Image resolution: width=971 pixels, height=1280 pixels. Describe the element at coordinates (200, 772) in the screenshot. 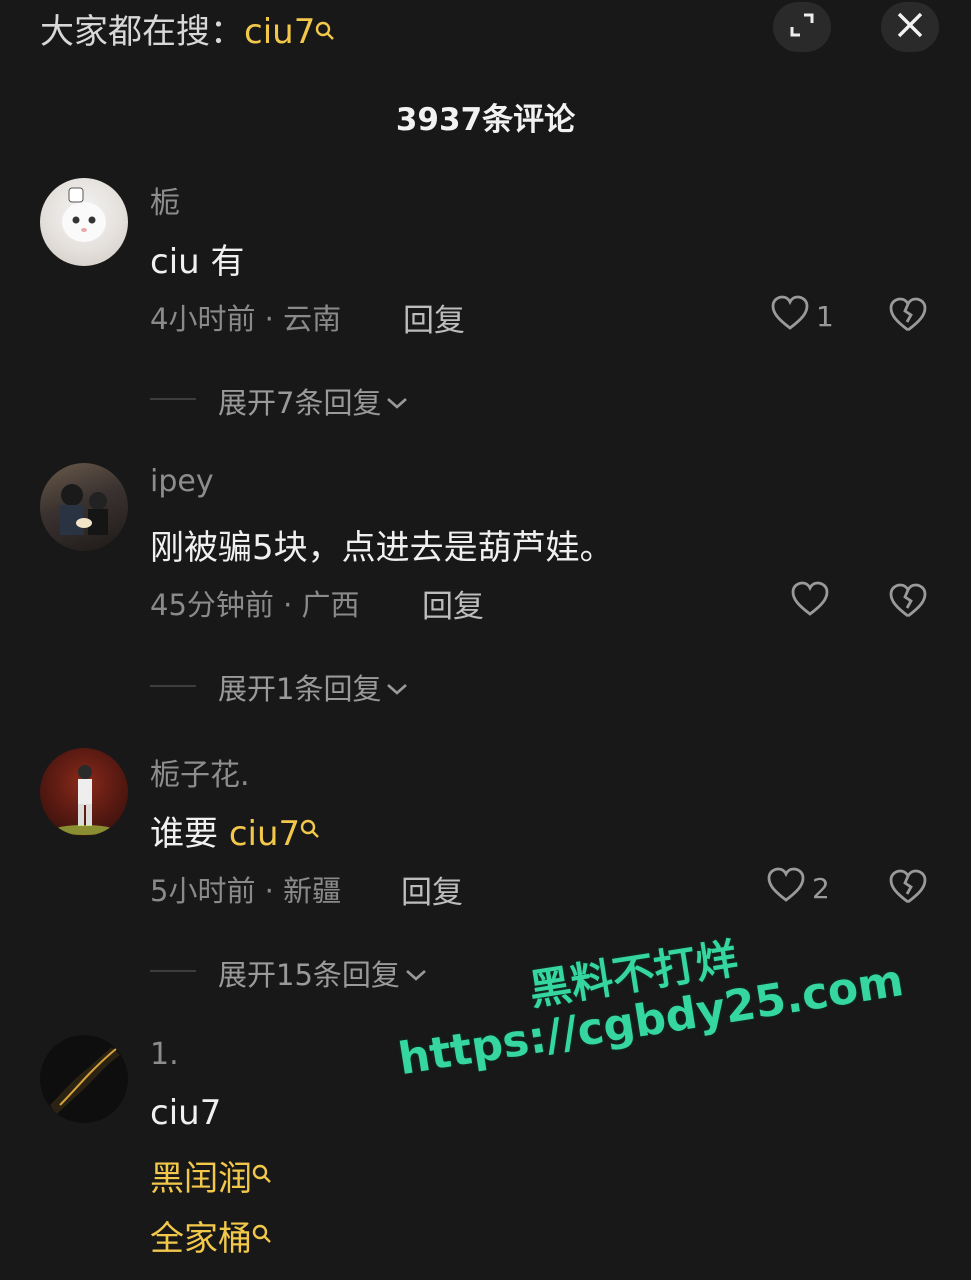

I see `username: 栀子花.` at that location.